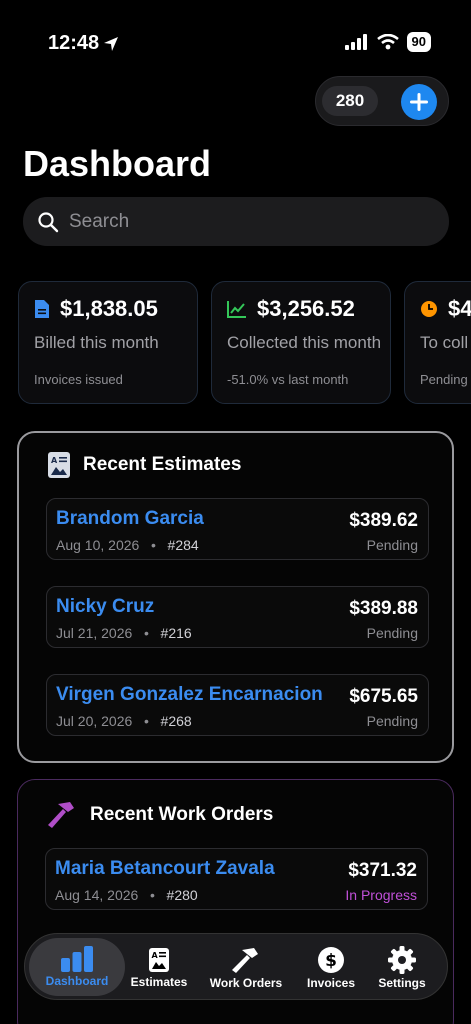 The width and height of the screenshot is (471, 1024). What do you see at coordinates (165, 868) in the screenshot?
I see `client-name: Maria Betancourt Zavala` at bounding box center [165, 868].